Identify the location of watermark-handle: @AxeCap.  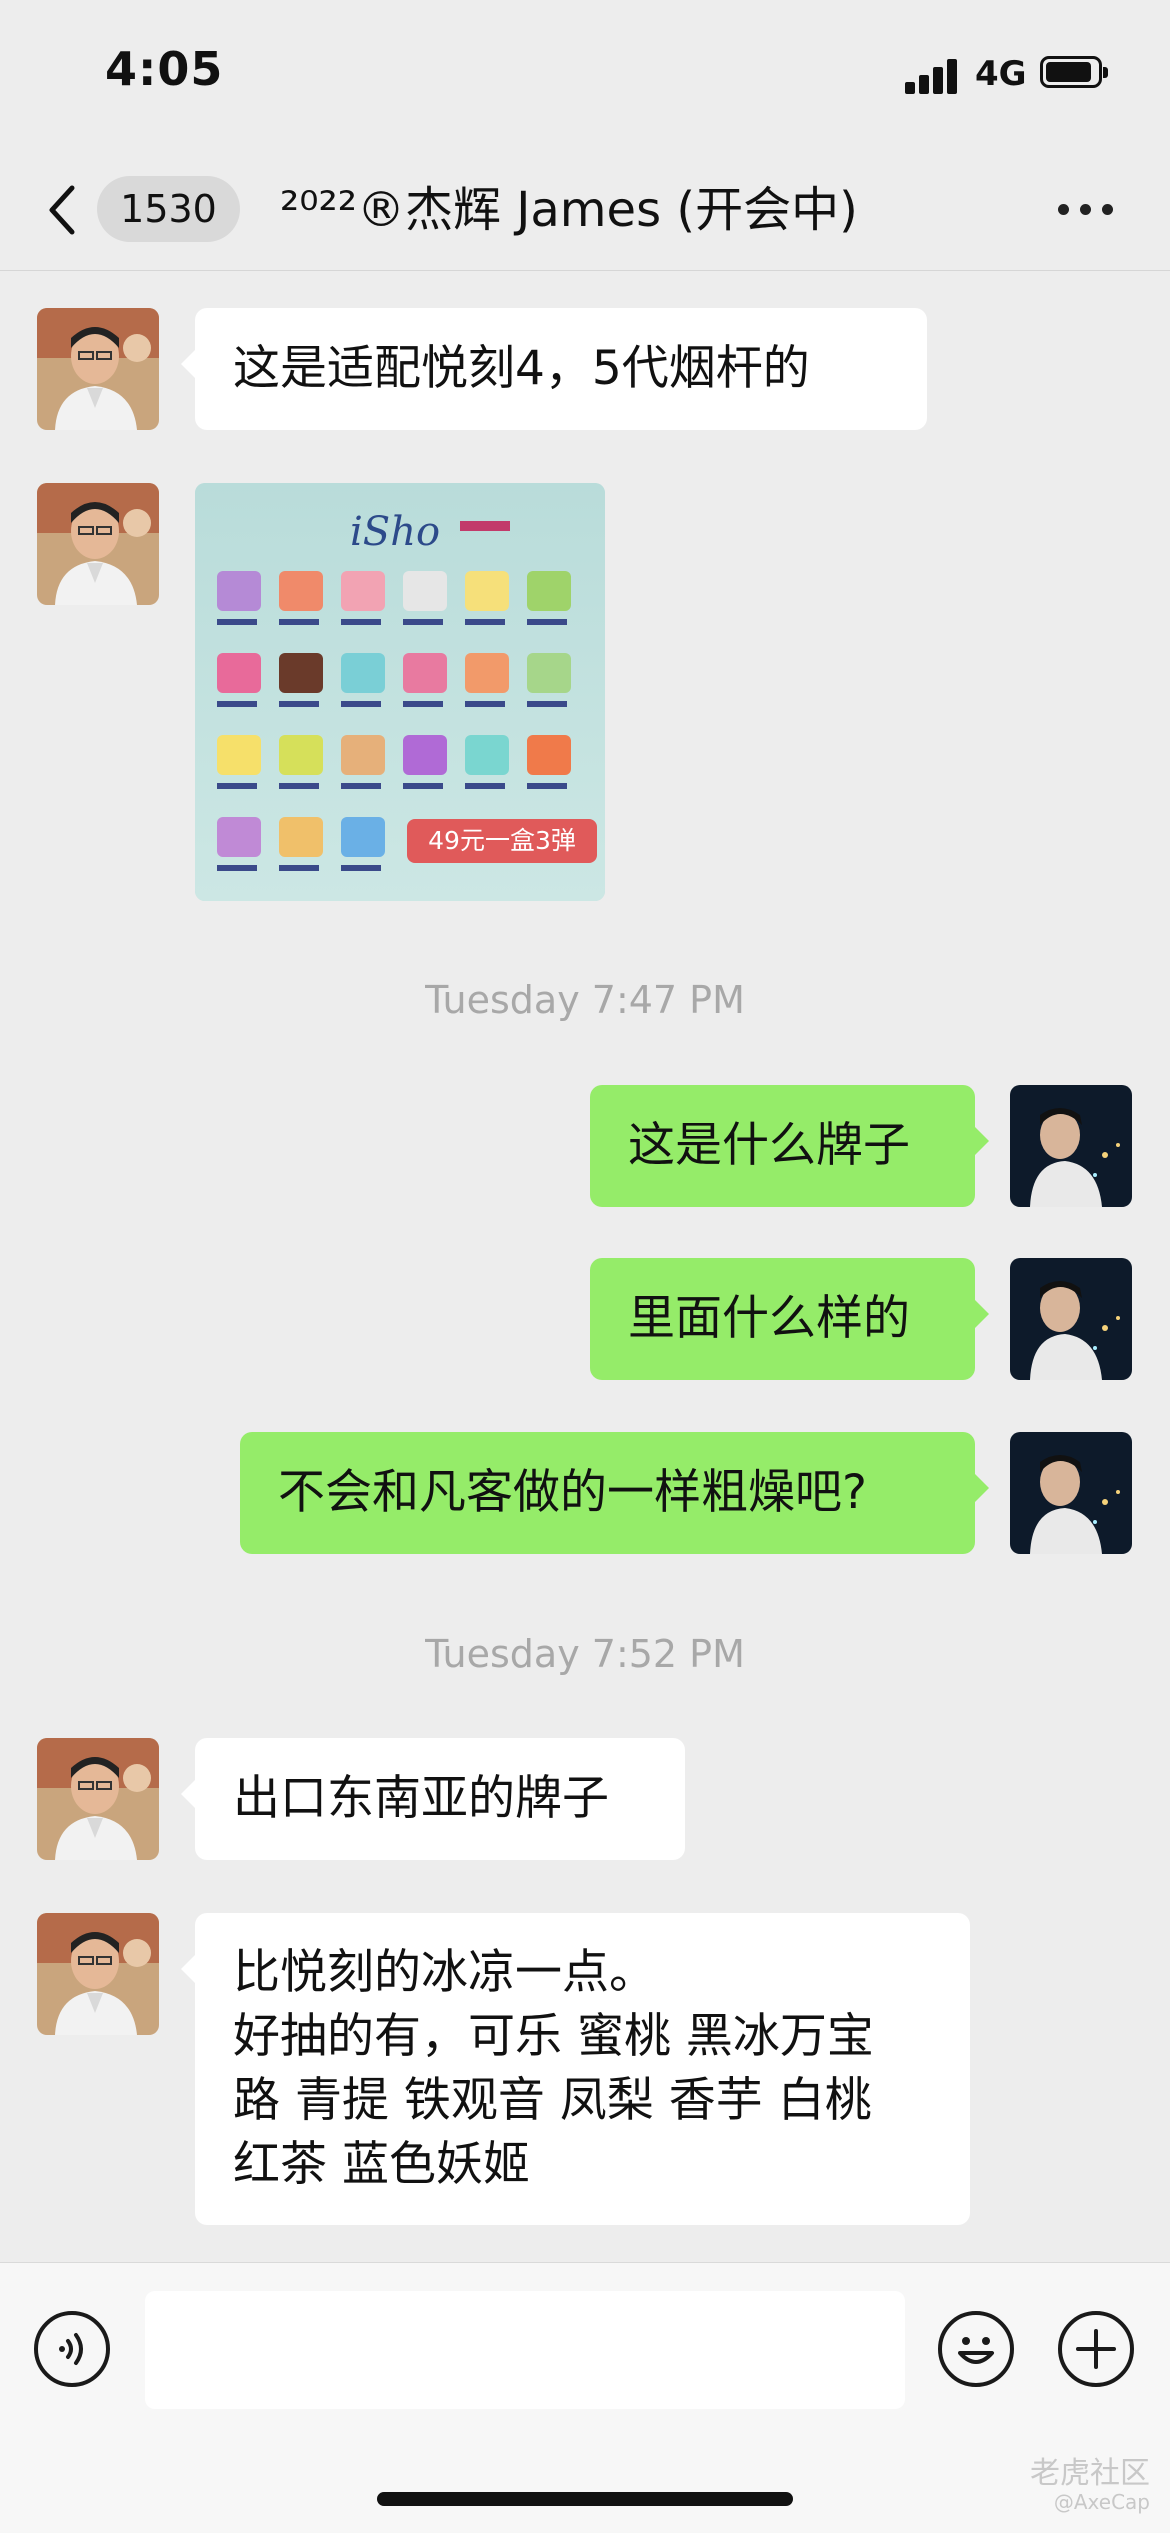
(1101, 2502).